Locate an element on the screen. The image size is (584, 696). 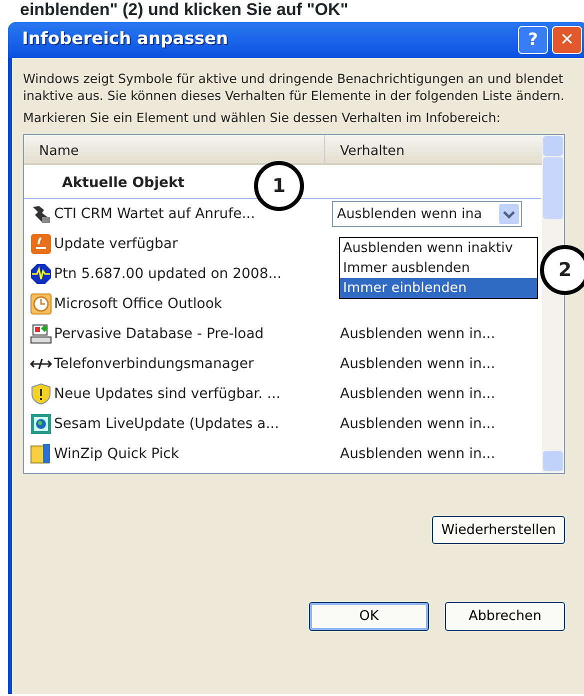
item-name: Telefonverbindungsmanager is located at coordinates (154, 364).